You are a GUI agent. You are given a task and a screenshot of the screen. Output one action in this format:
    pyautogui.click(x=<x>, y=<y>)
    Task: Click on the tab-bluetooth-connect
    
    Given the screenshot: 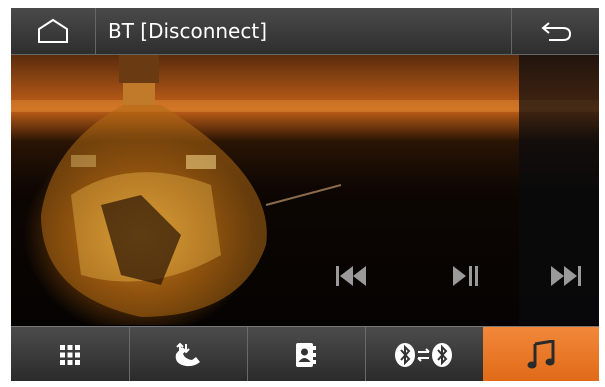 What is the action you would take?
    pyautogui.click(x=424, y=354)
    